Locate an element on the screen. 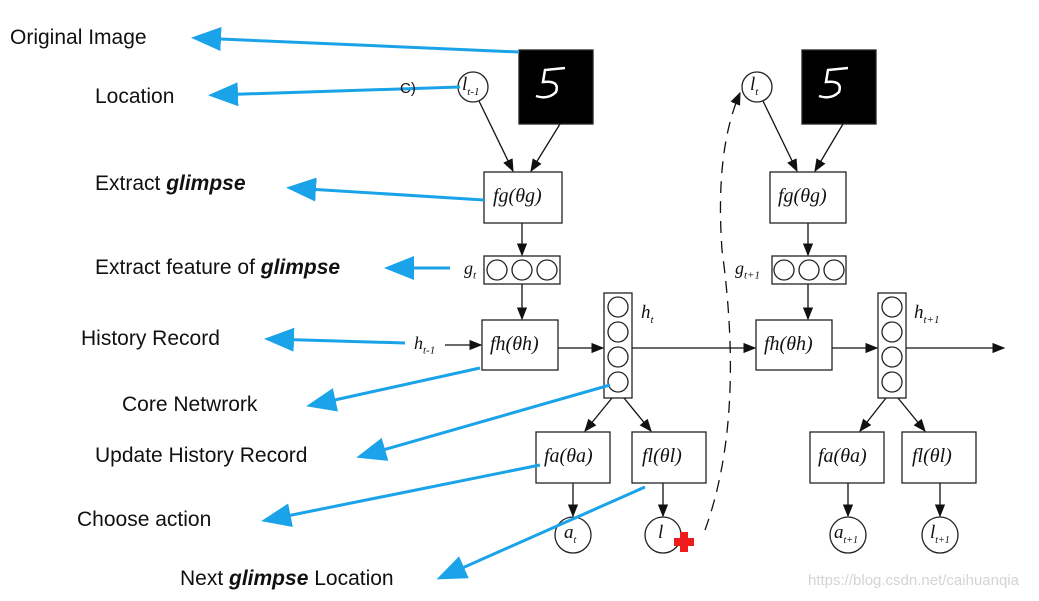  node-fh: fh(θh) is located at coordinates (514, 344).